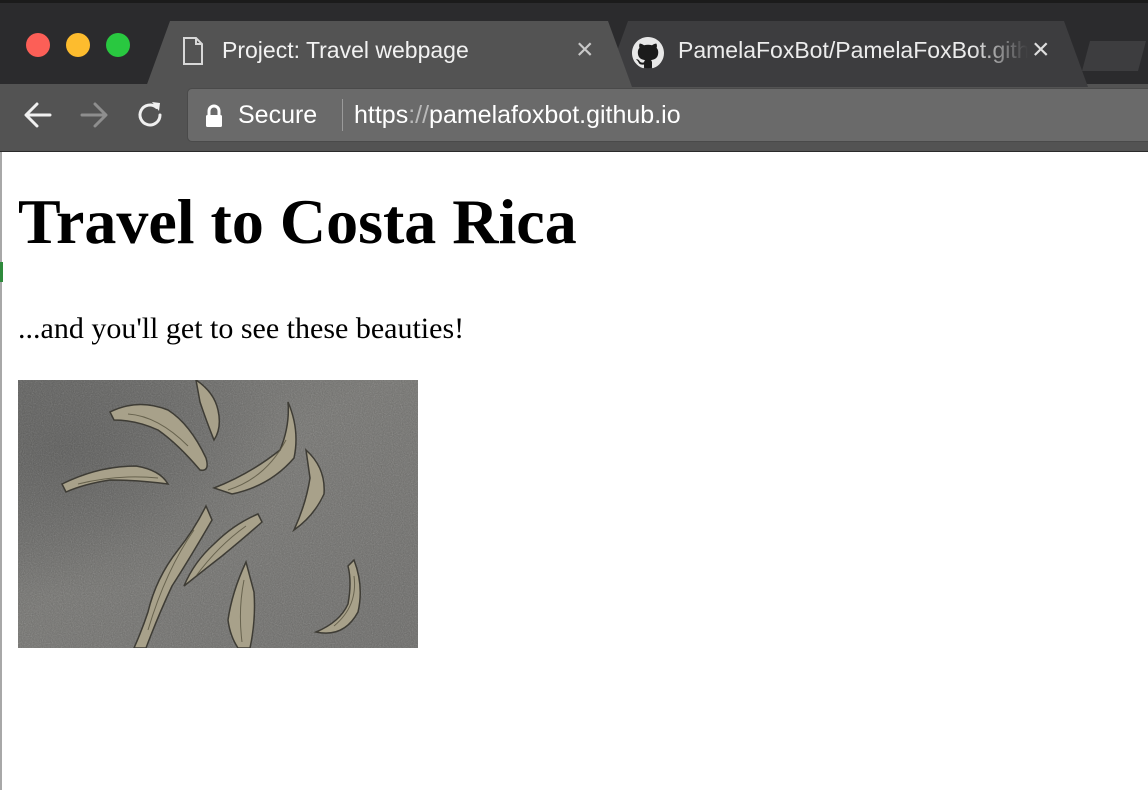 This screenshot has width=1148, height=790. I want to click on github-icon, so click(648, 53).